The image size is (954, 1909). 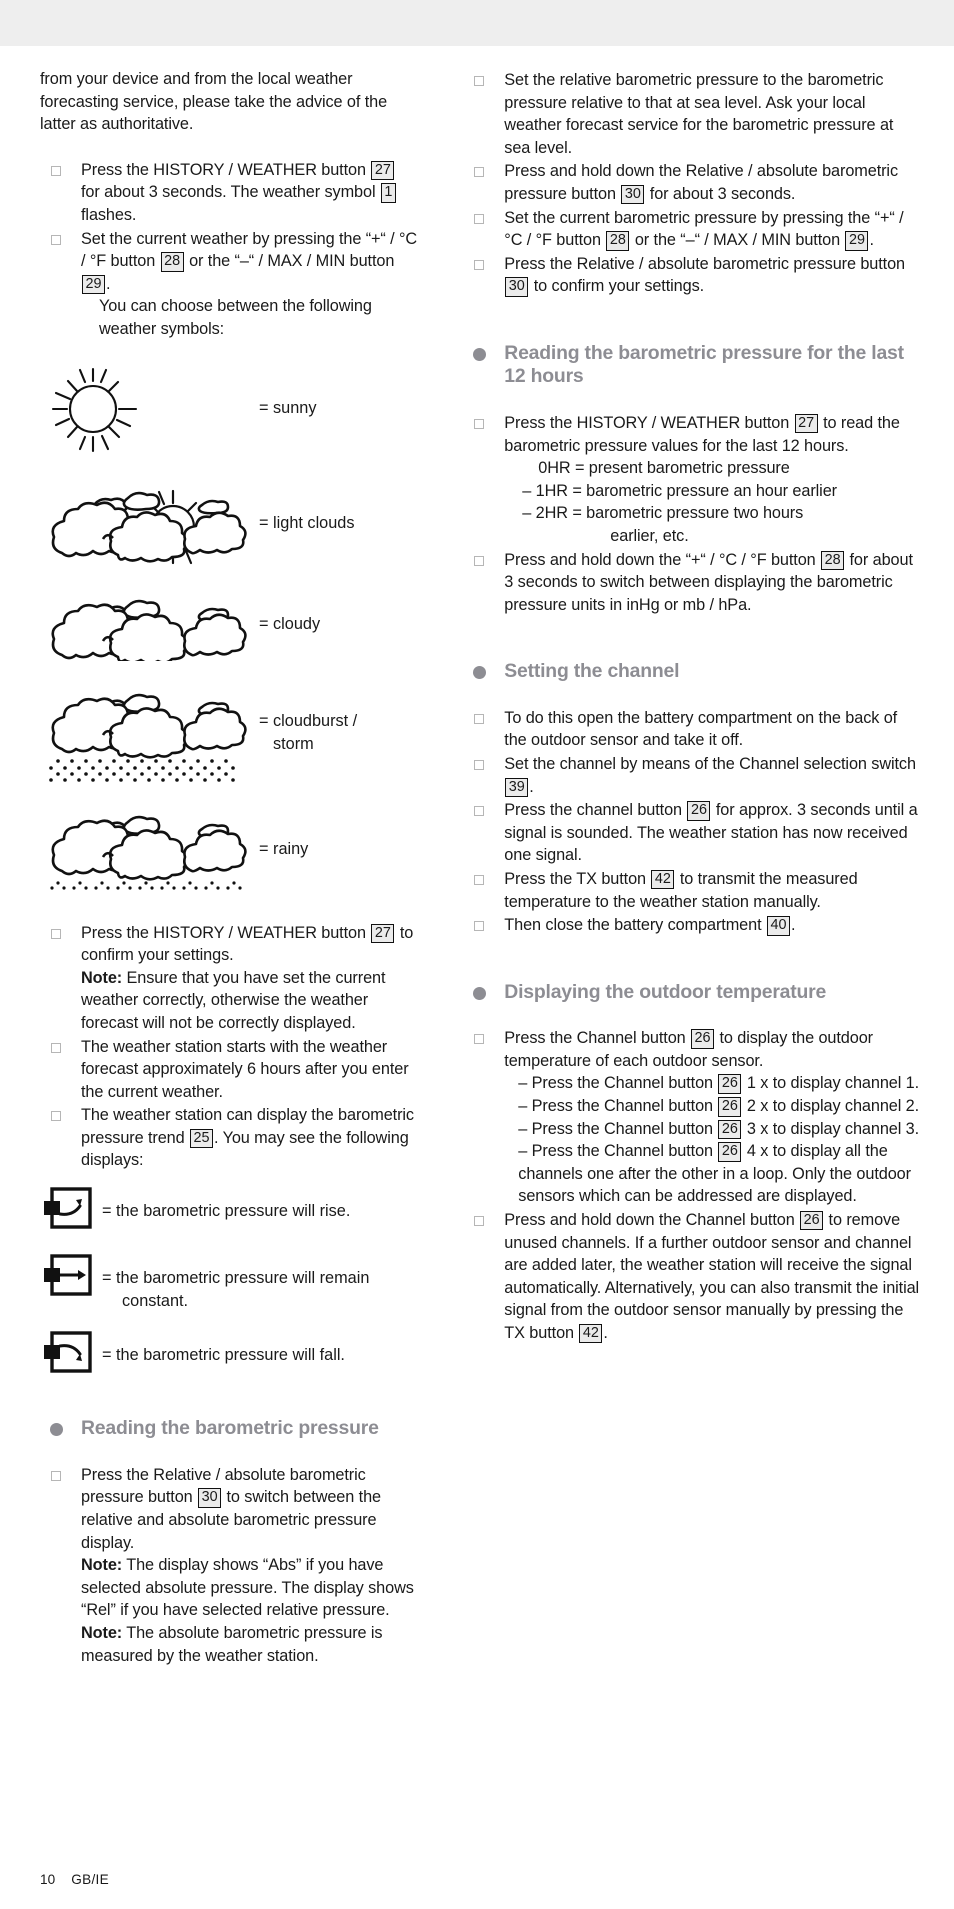 What do you see at coordinates (308, 720) in the screenshot?
I see `symbol-label: = cloudburst /` at bounding box center [308, 720].